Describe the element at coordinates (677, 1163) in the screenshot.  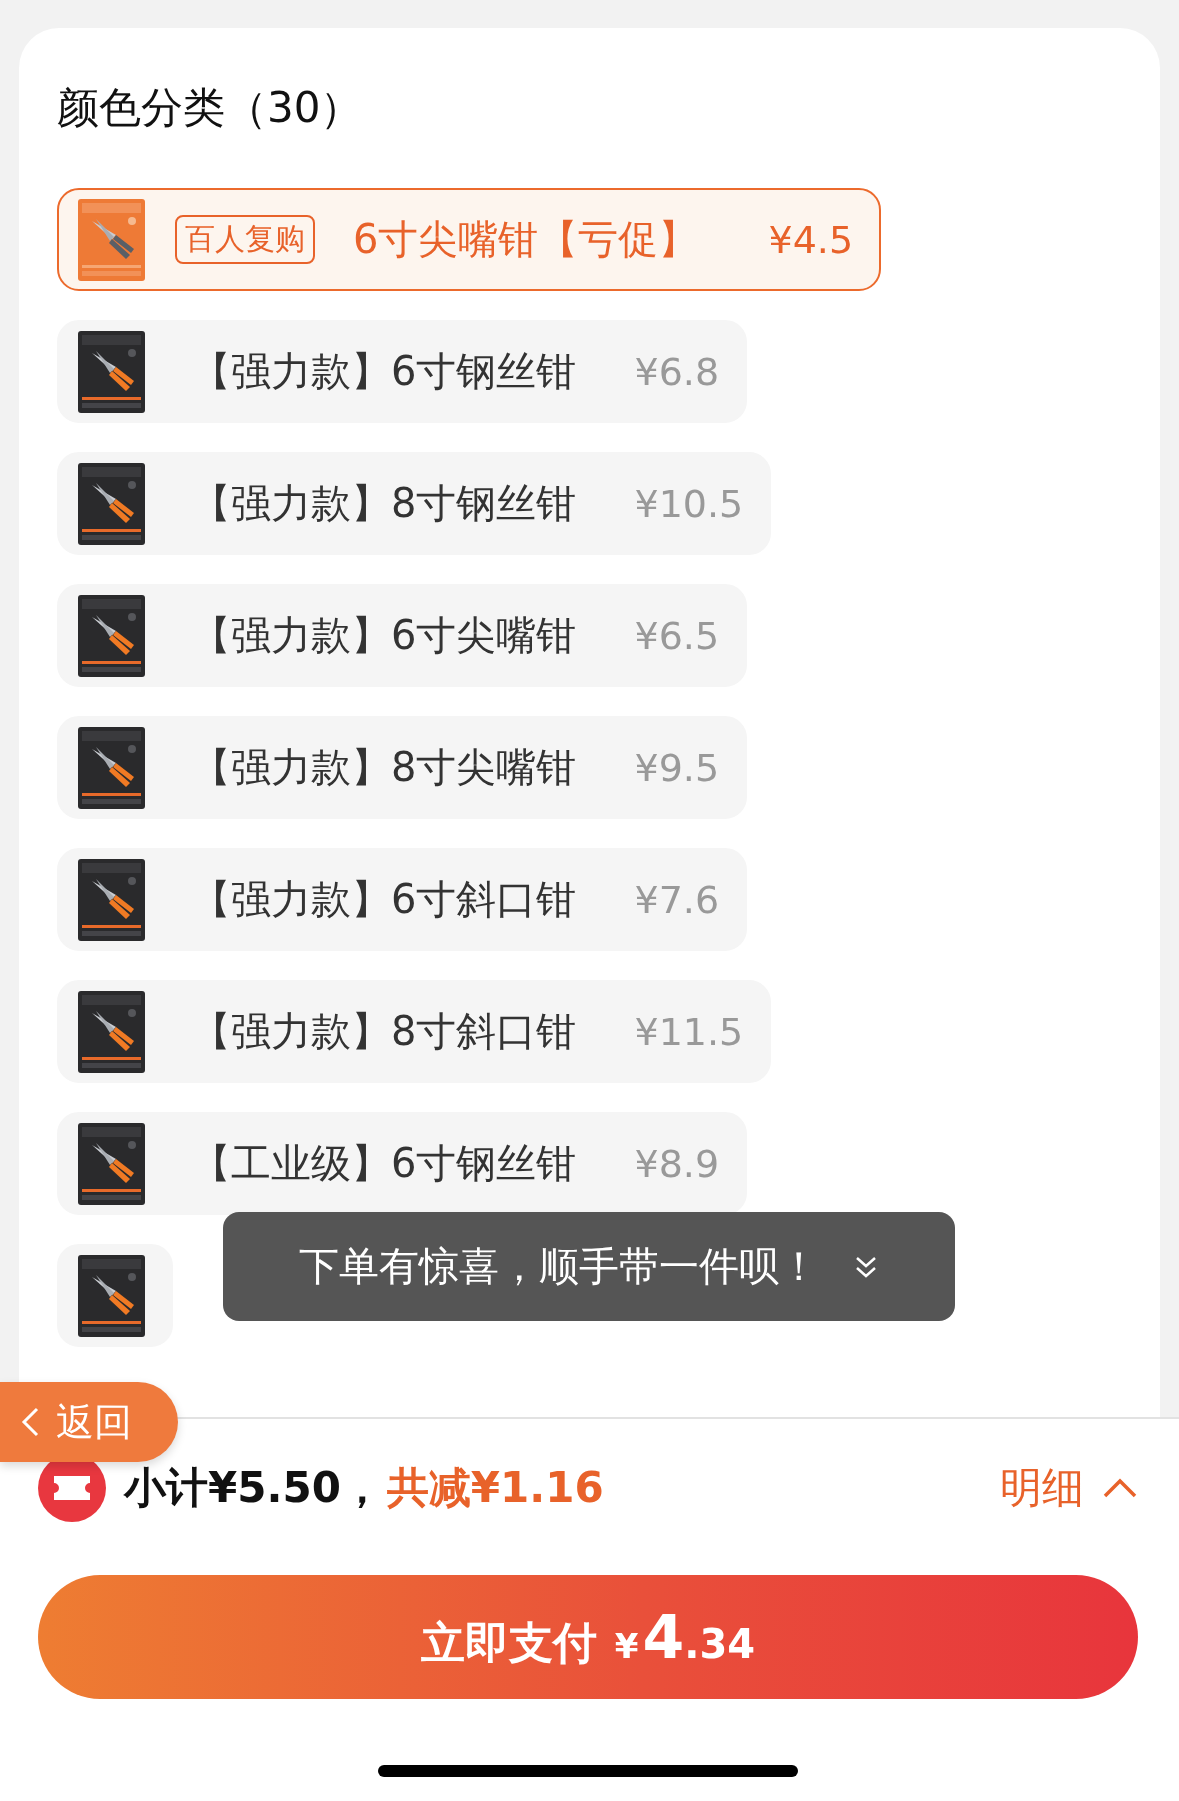
I see `option-price: ¥8.9` at that location.